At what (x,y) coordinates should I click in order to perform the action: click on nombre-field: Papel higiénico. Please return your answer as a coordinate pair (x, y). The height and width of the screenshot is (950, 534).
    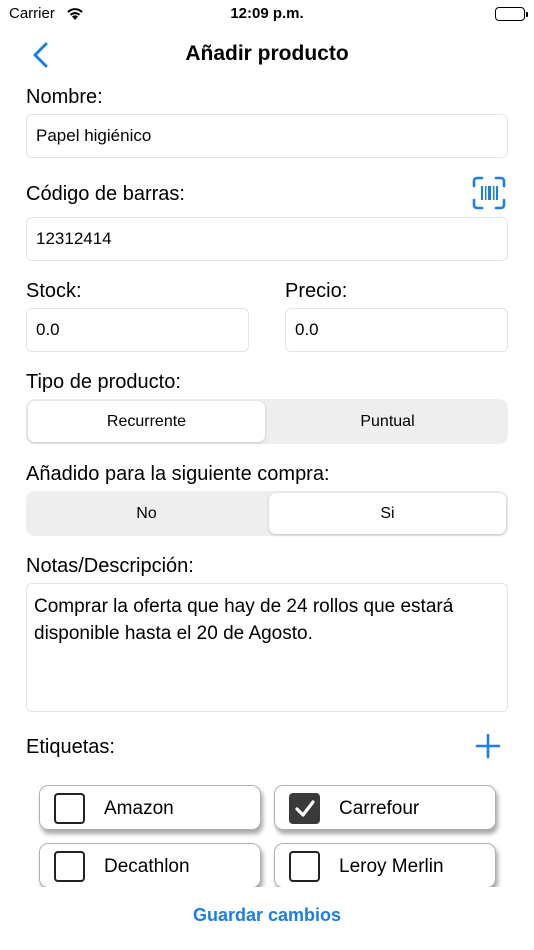
    Looking at the image, I should click on (267, 136).